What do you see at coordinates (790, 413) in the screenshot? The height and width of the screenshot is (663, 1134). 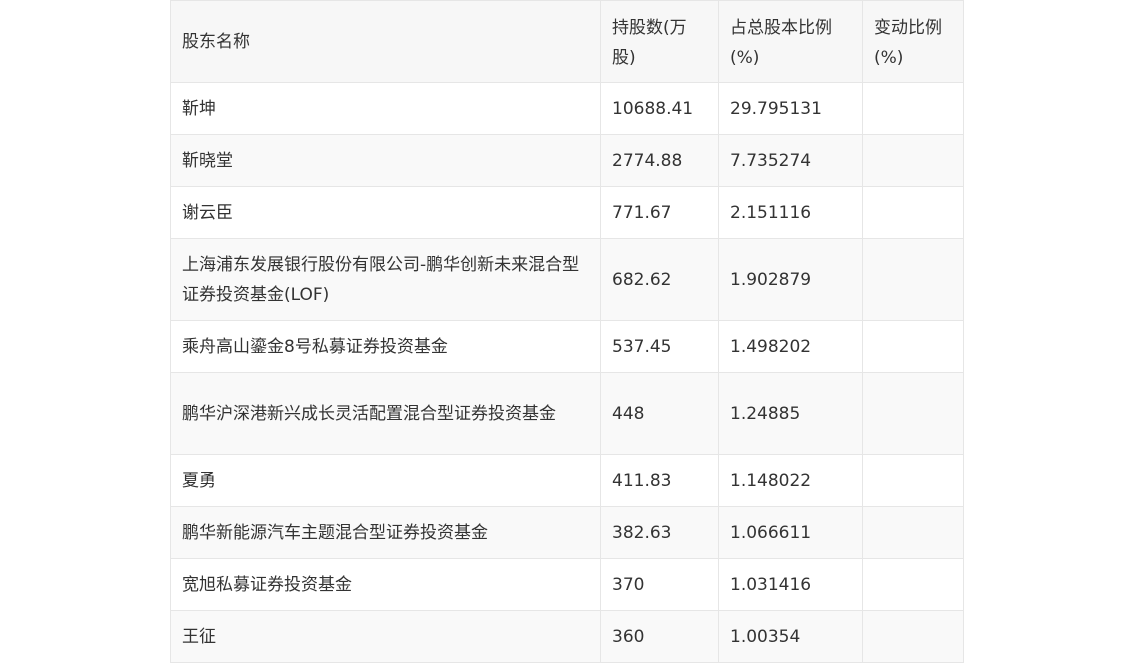 I see `cell-ratio: 1.24885` at bounding box center [790, 413].